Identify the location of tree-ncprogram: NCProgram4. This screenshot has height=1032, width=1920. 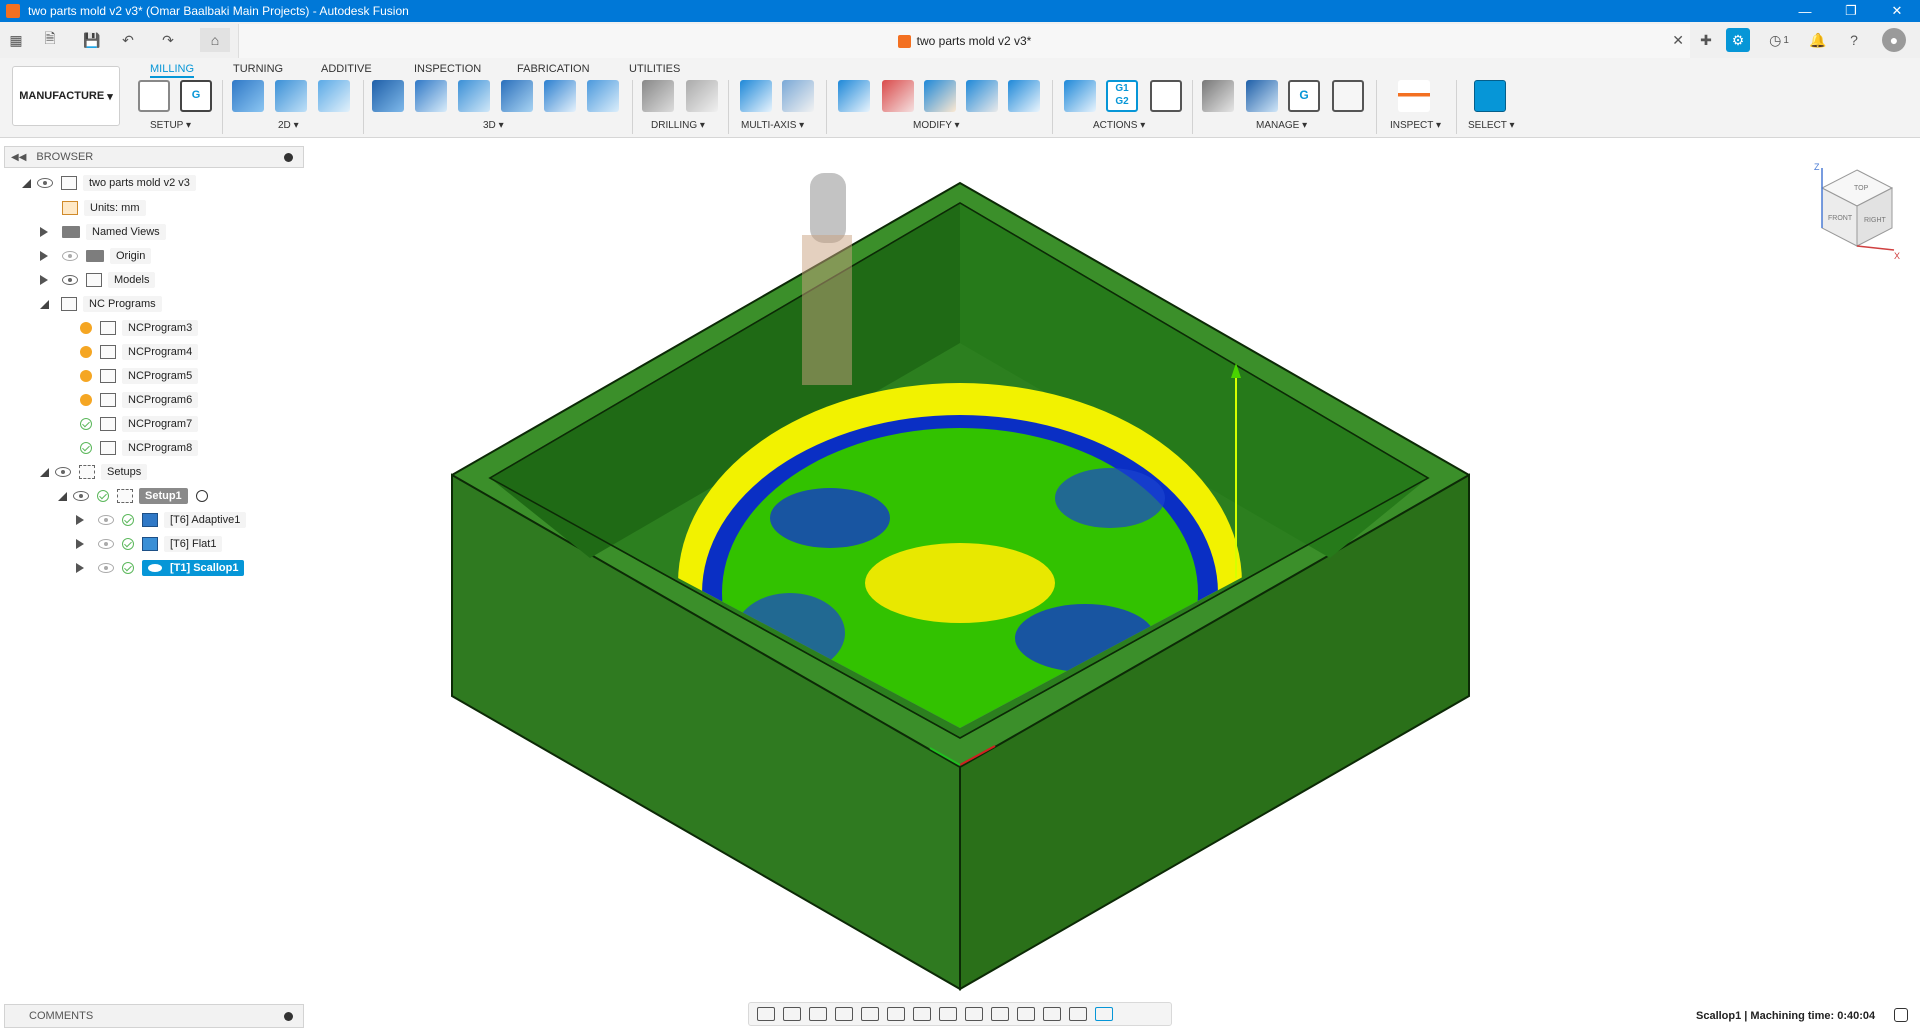
(139, 352).